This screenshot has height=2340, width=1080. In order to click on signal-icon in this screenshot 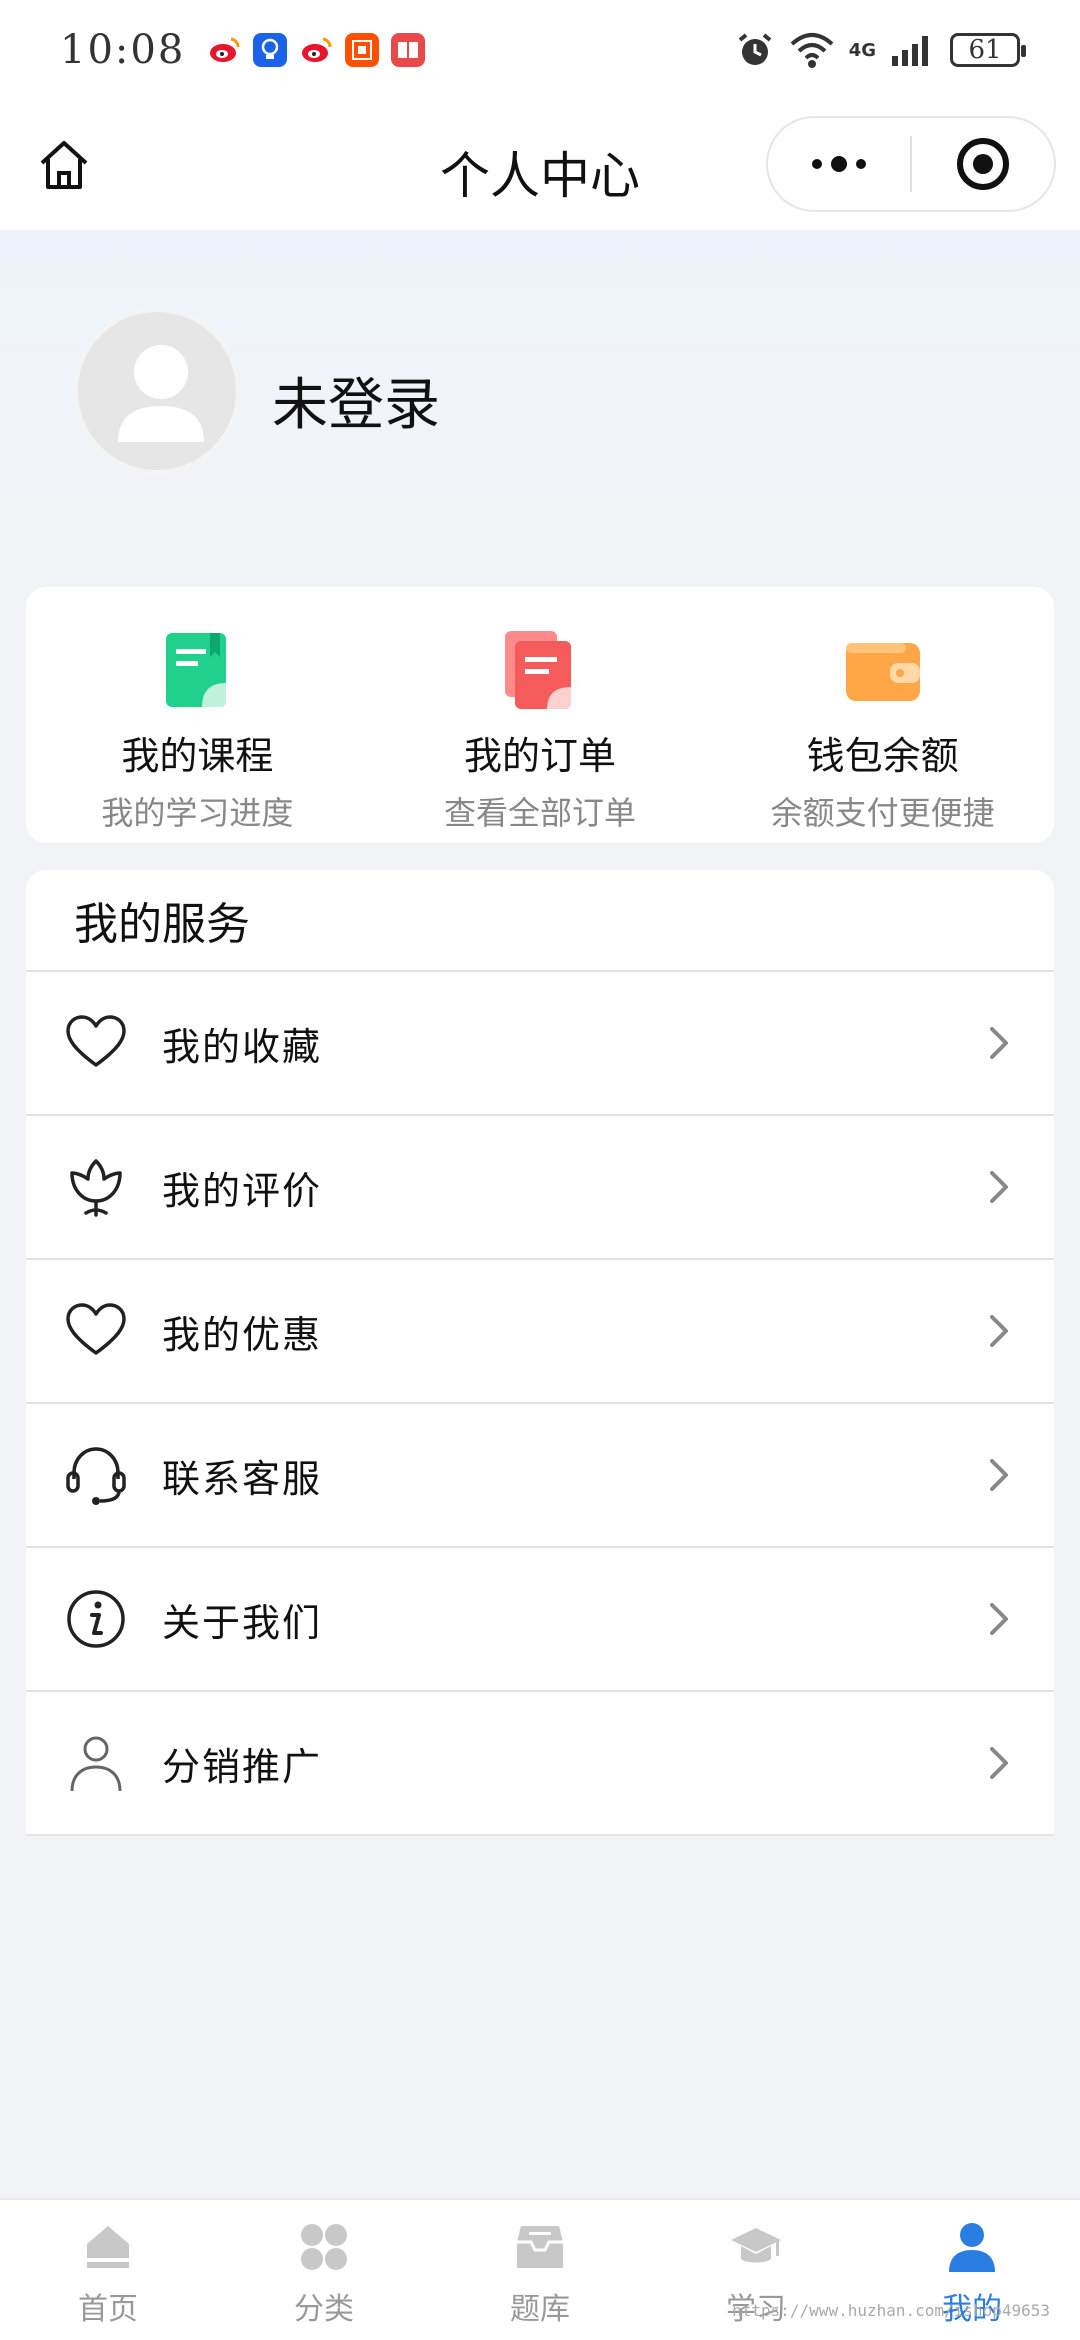, I will do `click(910, 51)`.